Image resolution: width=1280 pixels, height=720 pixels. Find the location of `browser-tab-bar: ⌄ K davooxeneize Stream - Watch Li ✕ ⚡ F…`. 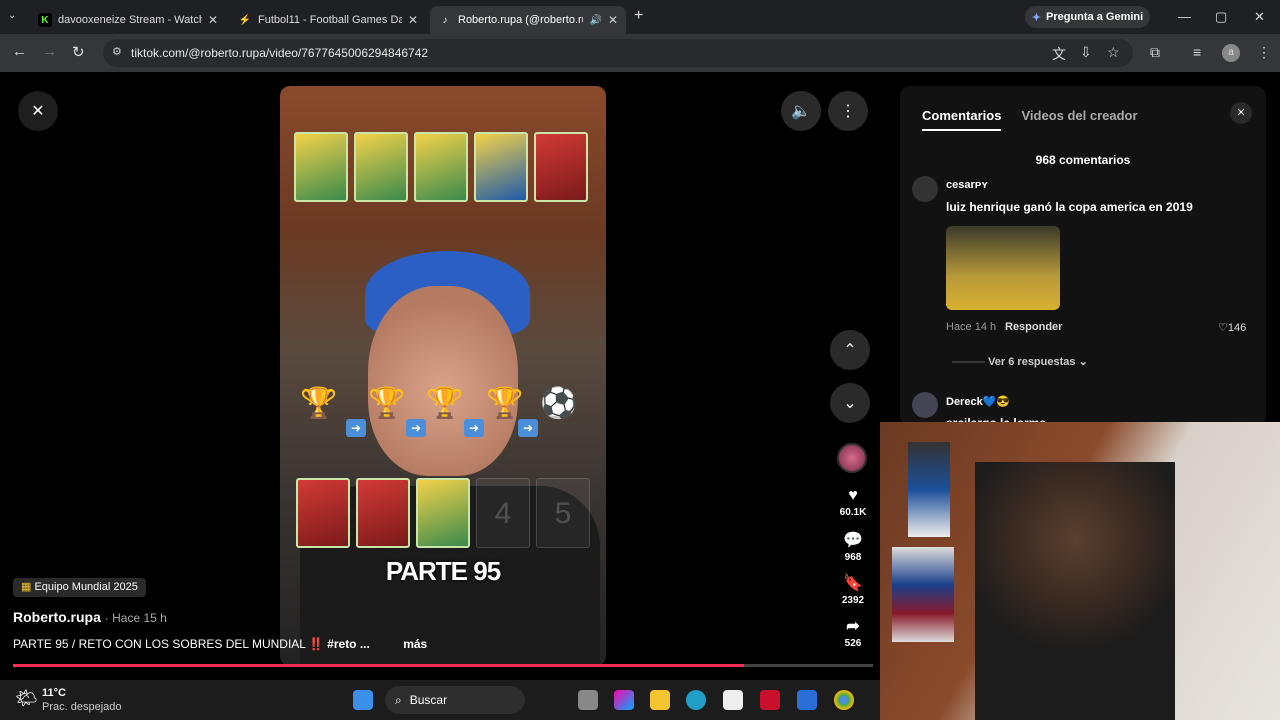

browser-tab-bar: ⌄ K davooxeneize Stream - Watch Li ✕ ⚡ F… is located at coordinates (640, 17).